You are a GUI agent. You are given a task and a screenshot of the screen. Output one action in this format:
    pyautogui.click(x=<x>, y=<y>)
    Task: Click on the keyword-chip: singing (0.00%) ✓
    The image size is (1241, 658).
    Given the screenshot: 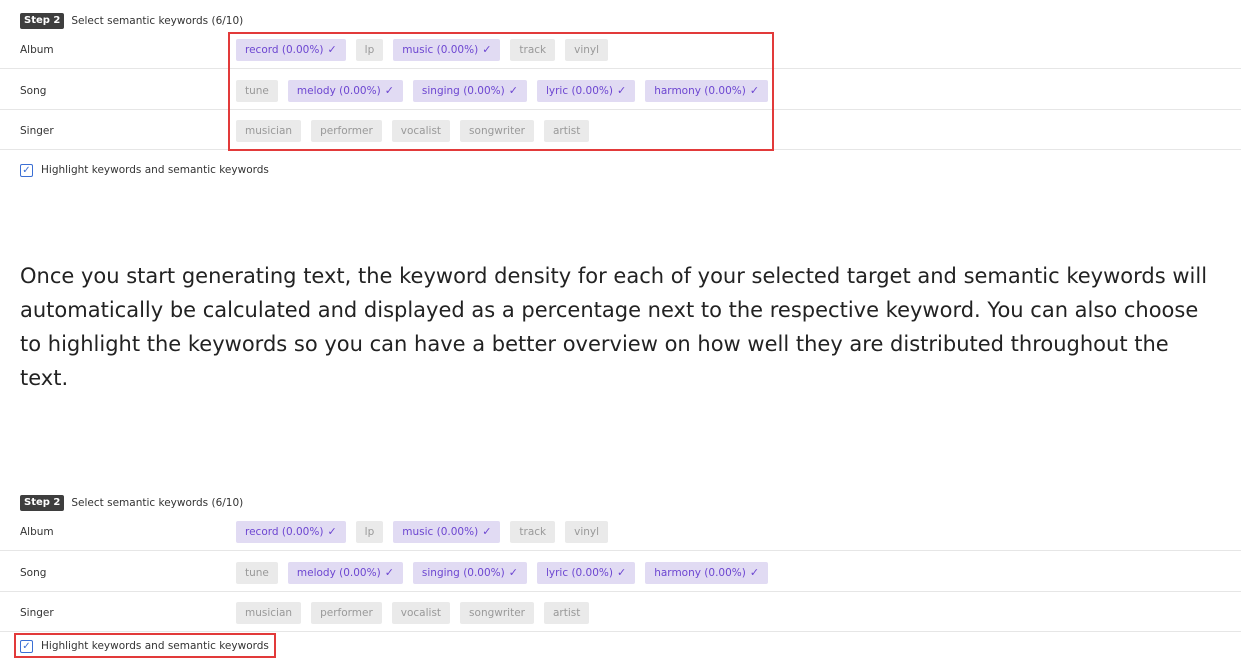 What is the action you would take?
    pyautogui.click(x=469, y=573)
    